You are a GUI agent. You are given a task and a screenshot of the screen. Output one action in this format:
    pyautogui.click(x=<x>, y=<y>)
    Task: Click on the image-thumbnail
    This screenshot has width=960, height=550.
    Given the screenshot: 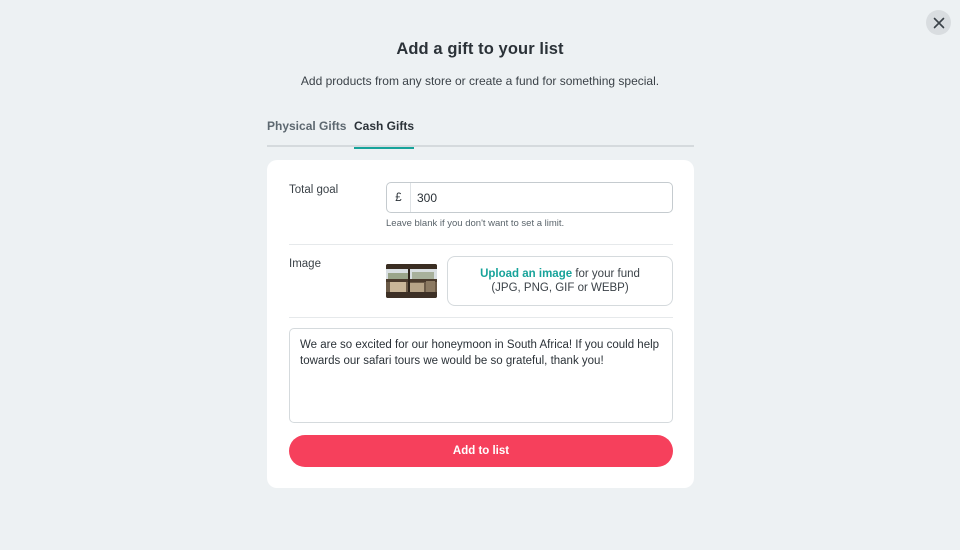 What is the action you would take?
    pyautogui.click(x=411, y=281)
    